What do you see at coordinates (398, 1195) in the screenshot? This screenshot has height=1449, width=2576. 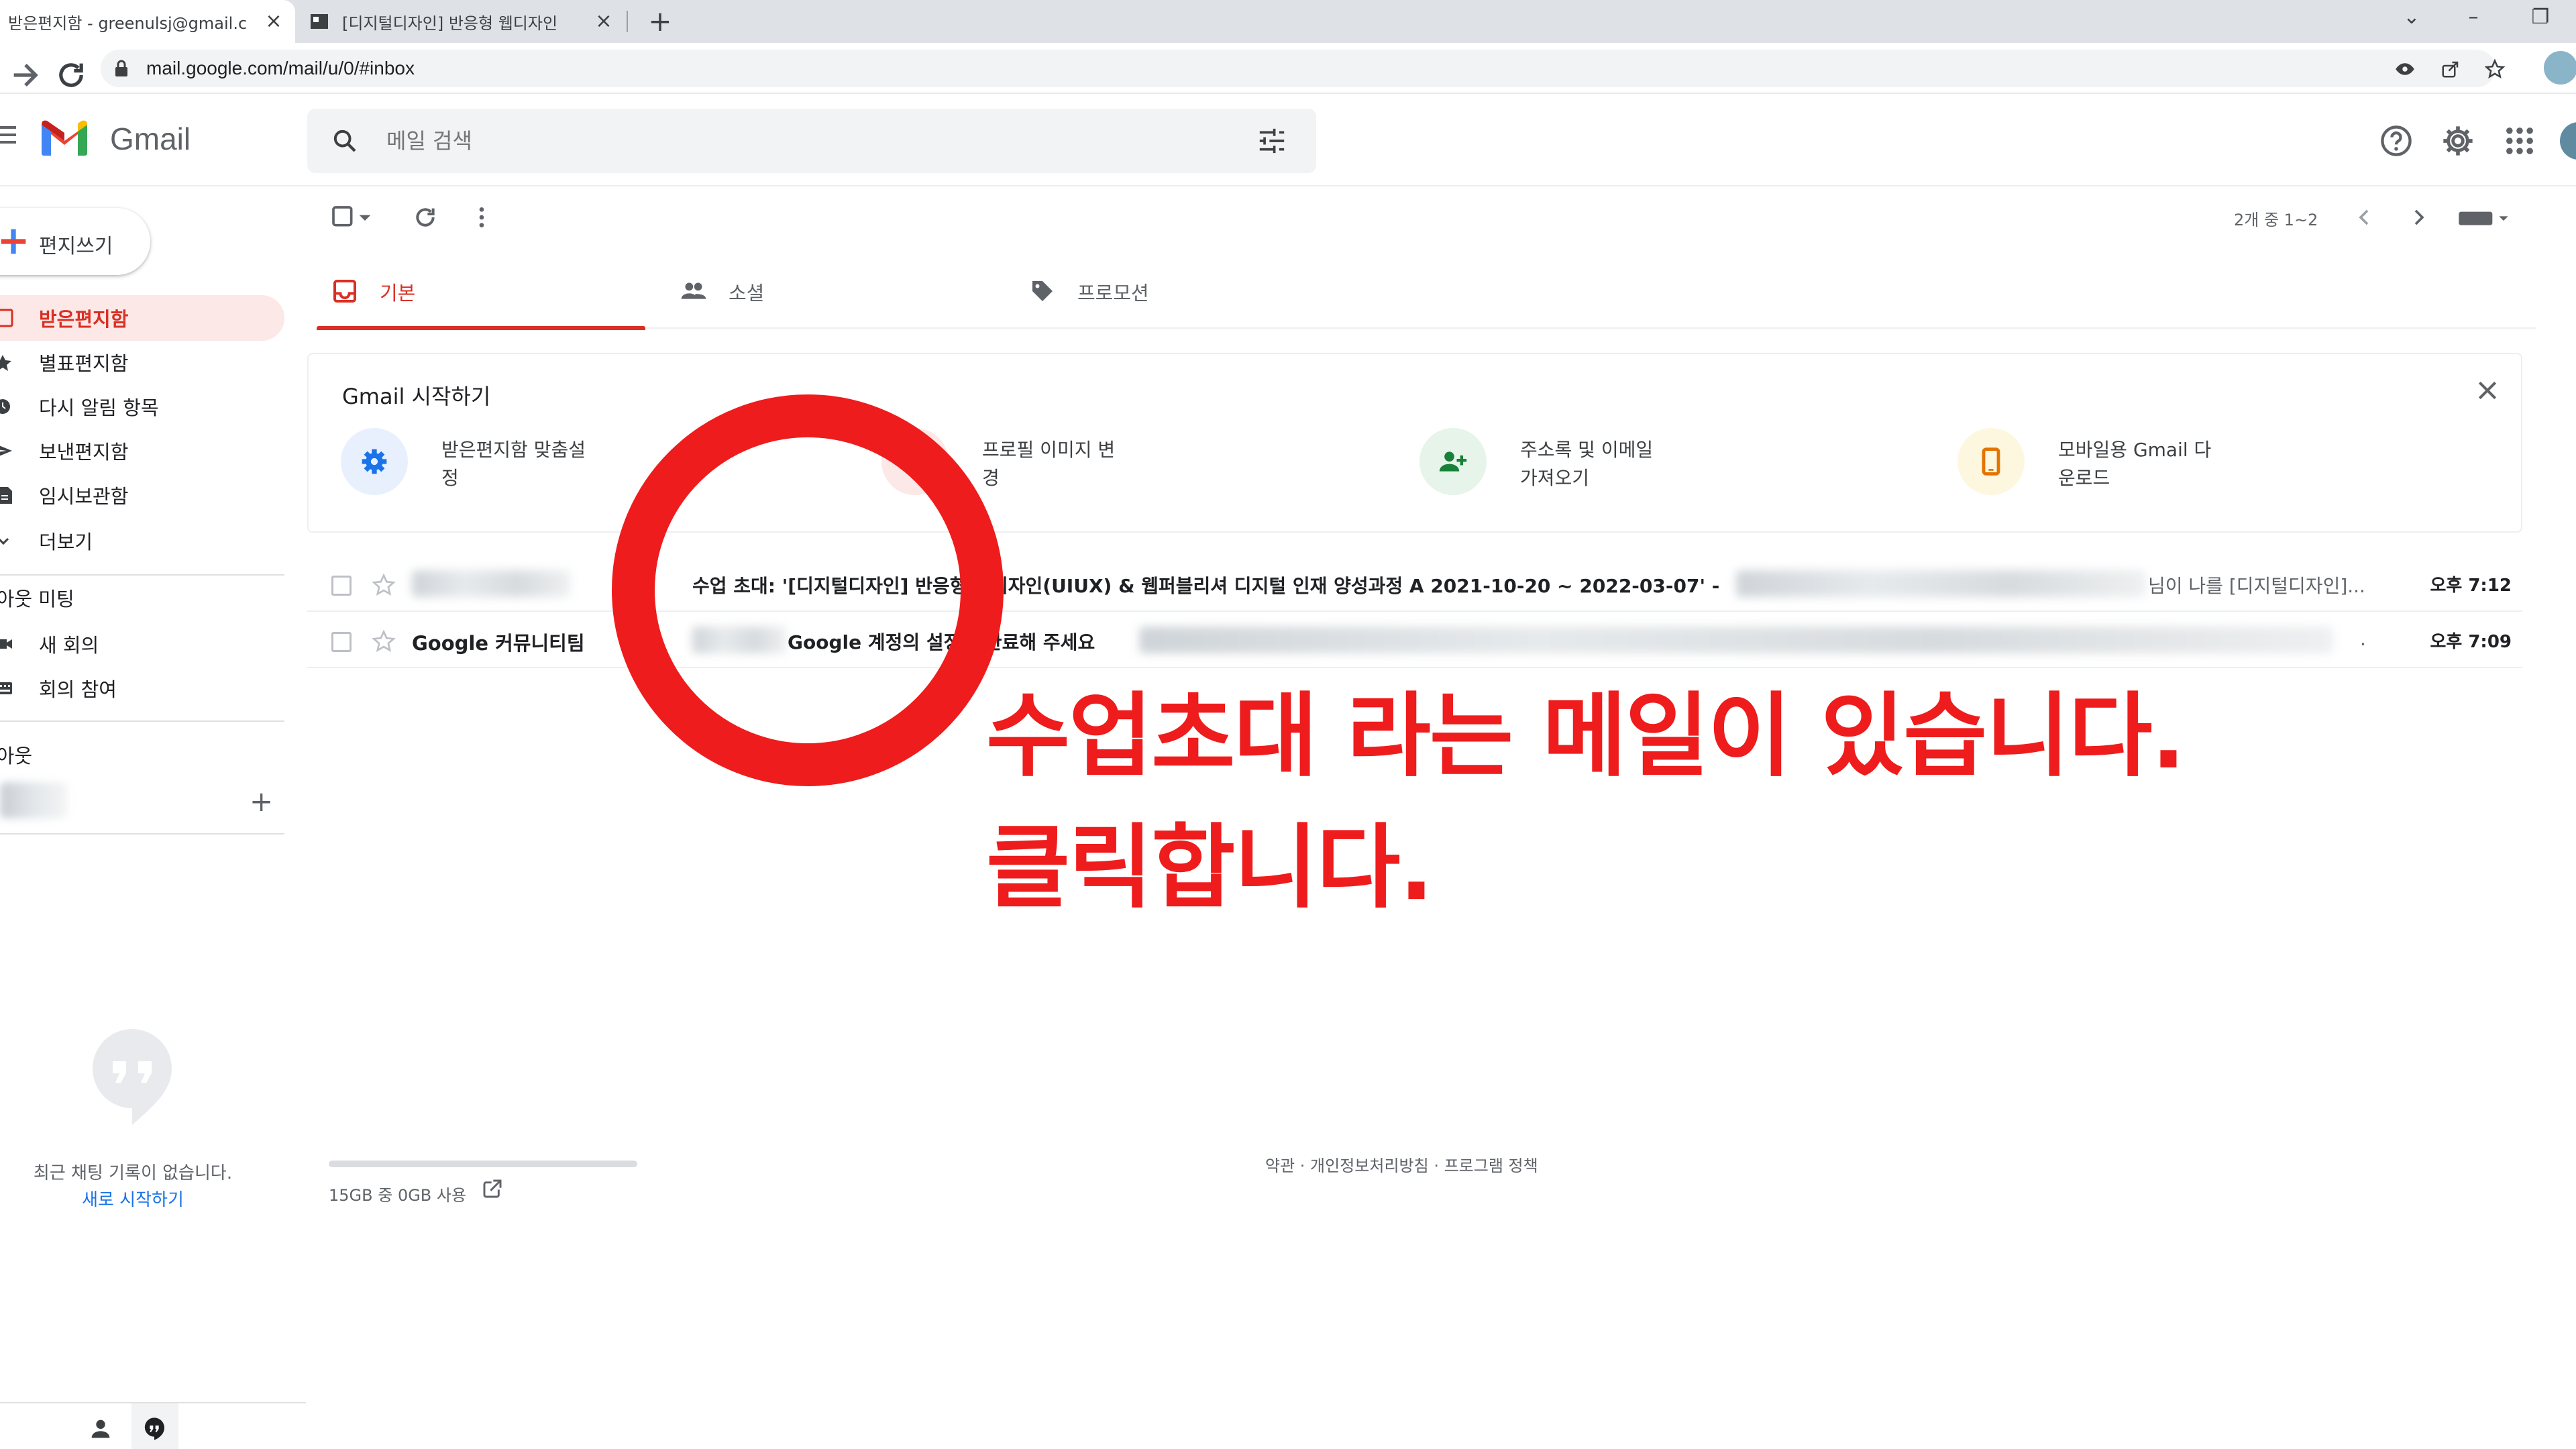 I see `storage-usage-text: 15GB 중 0GB 사용` at bounding box center [398, 1195].